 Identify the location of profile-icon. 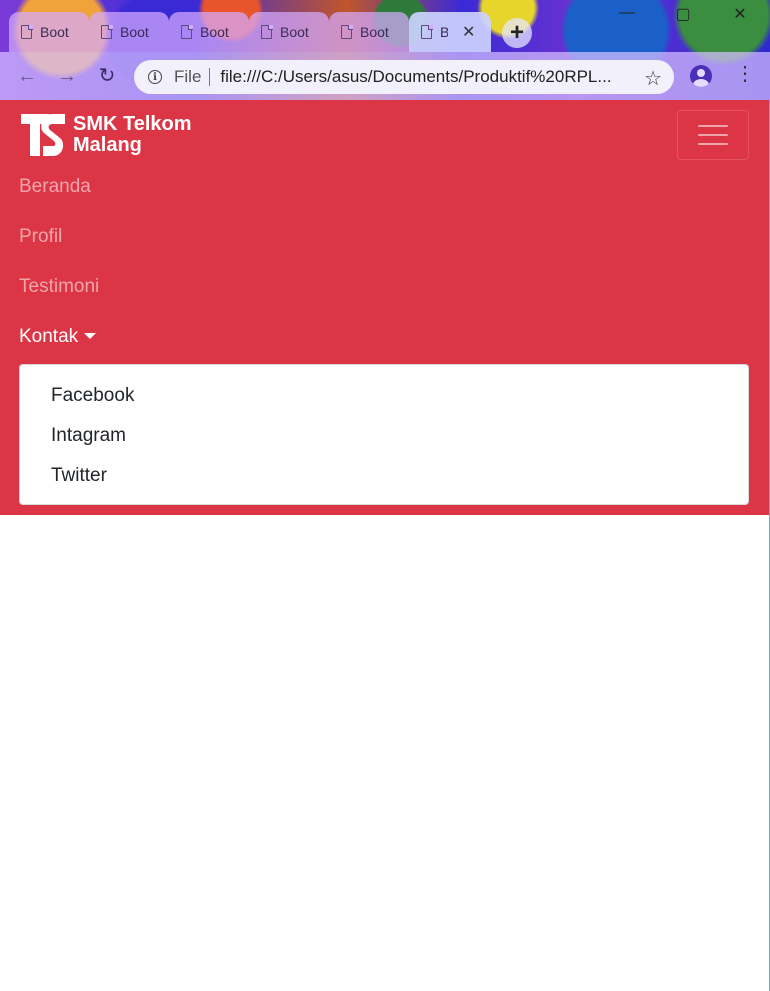
(701, 76).